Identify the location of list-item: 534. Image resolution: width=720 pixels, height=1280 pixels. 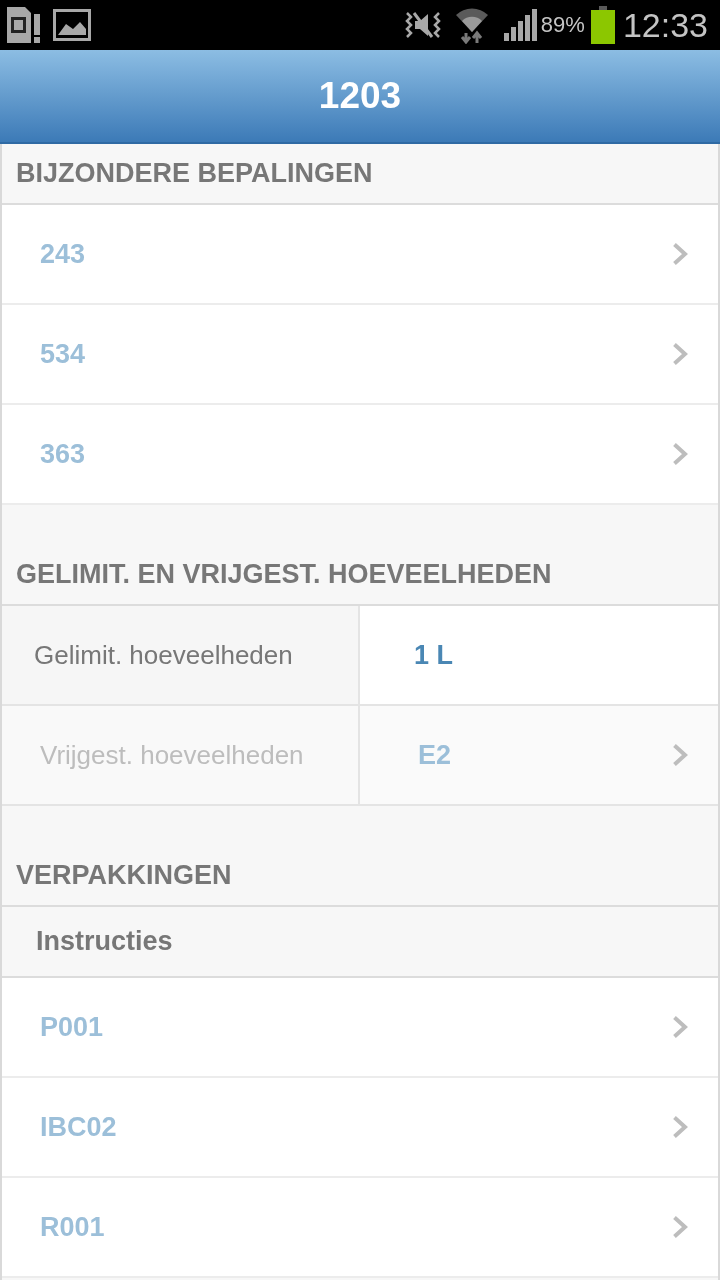
(360, 355).